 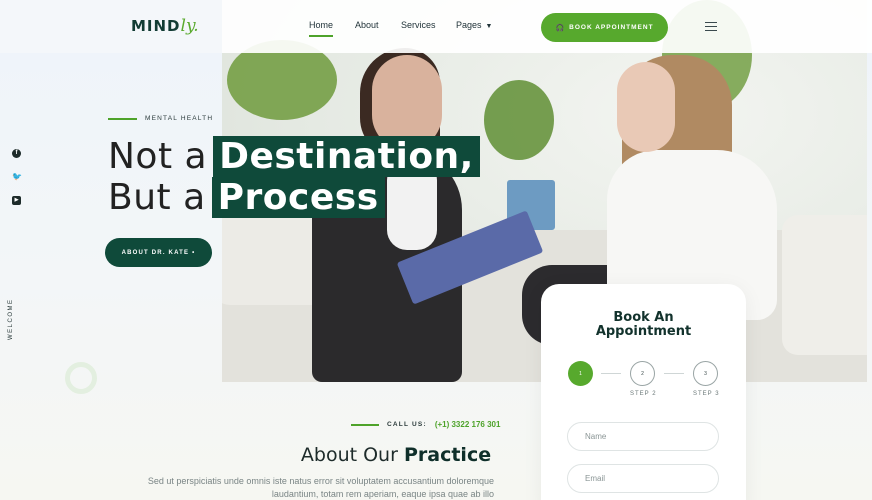 I want to click on booking-title-line2: Appointment, so click(x=643, y=331).